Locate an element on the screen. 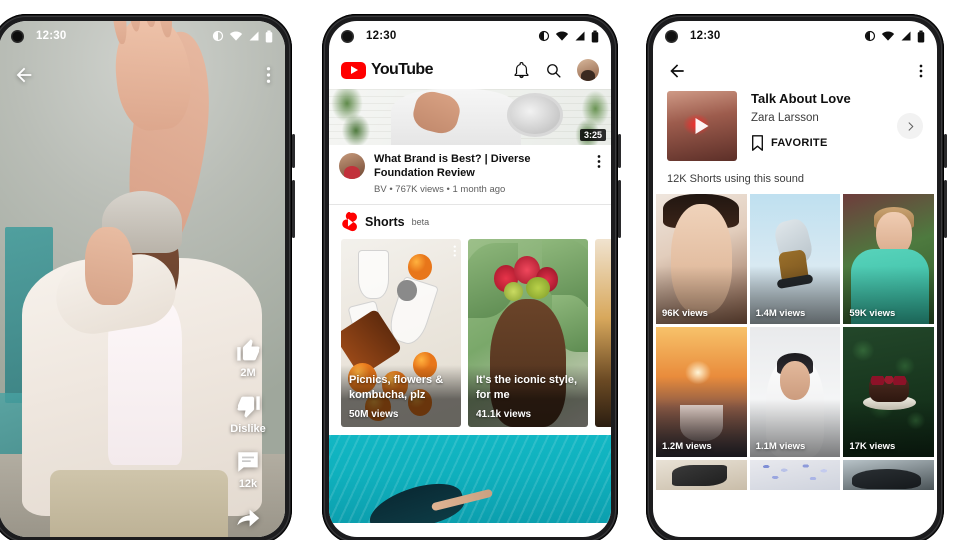 This screenshot has width=960, height=540. phone2-power-button is located at coordinates (619, 209).